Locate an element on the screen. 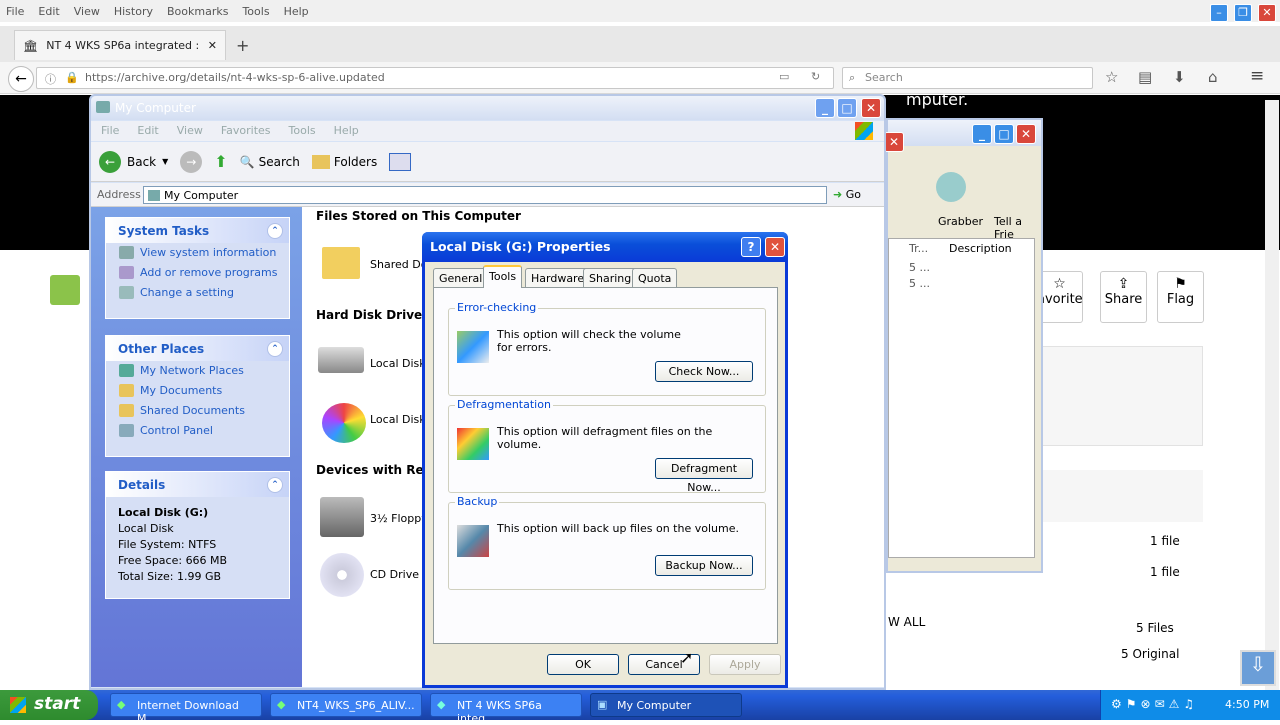 This screenshot has width=1280, height=725. reload-icon: ↻ is located at coordinates (815, 76).